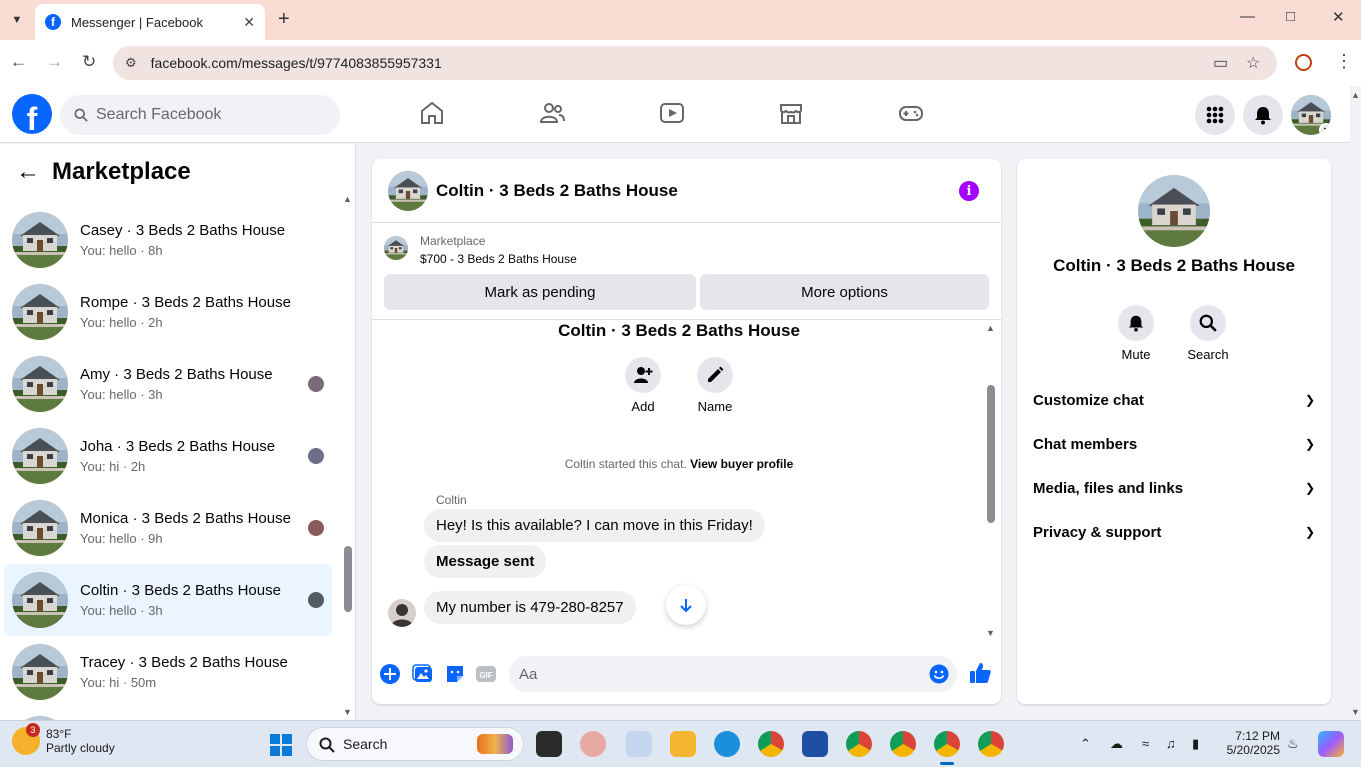  I want to click on thread-scroll-up-icon: ▲, so click(990, 328).